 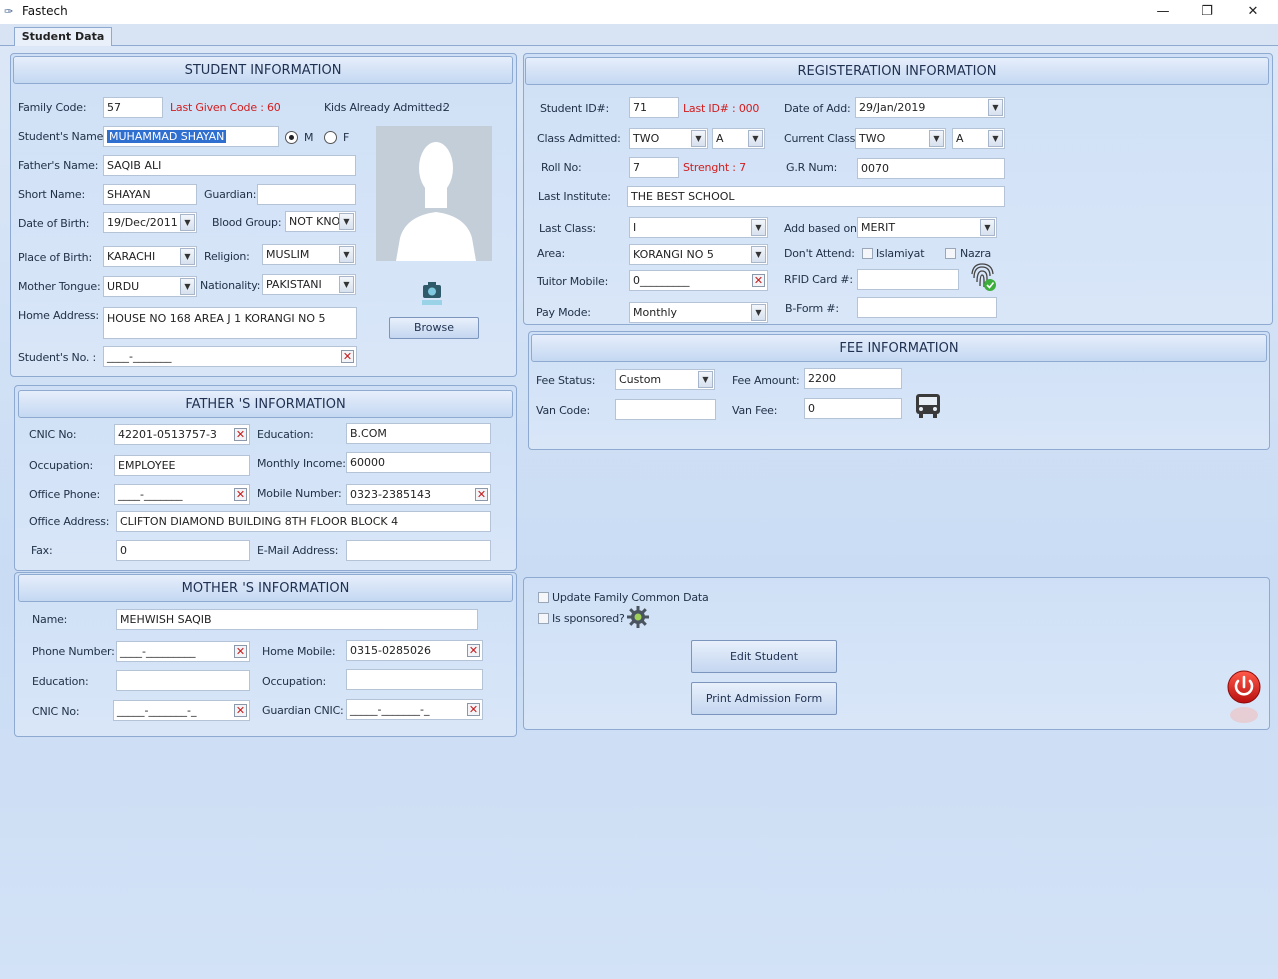 I want to click on minimize-button: —, so click(x=1163, y=12).